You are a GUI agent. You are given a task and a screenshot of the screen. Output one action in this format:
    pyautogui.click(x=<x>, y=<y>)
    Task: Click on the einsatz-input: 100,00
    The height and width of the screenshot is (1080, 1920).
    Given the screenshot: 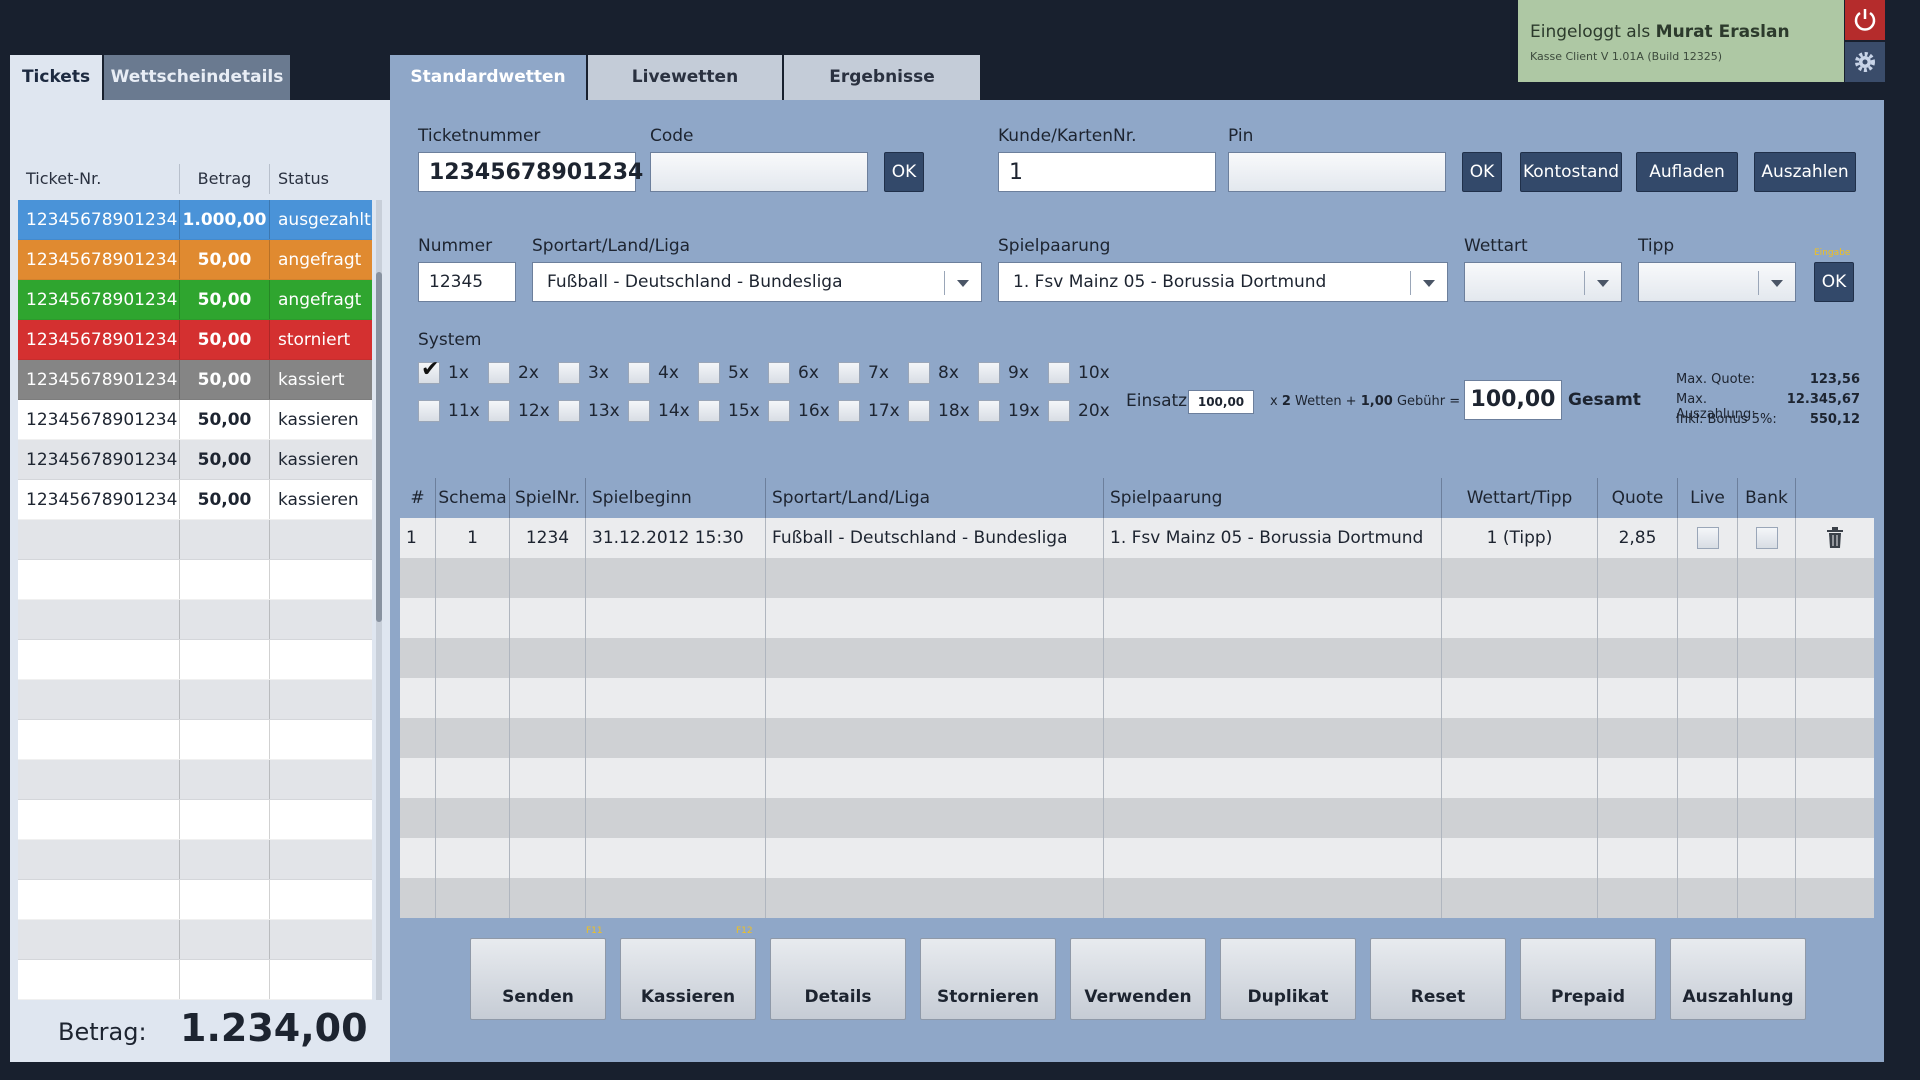 What is the action you would take?
    pyautogui.click(x=1221, y=402)
    